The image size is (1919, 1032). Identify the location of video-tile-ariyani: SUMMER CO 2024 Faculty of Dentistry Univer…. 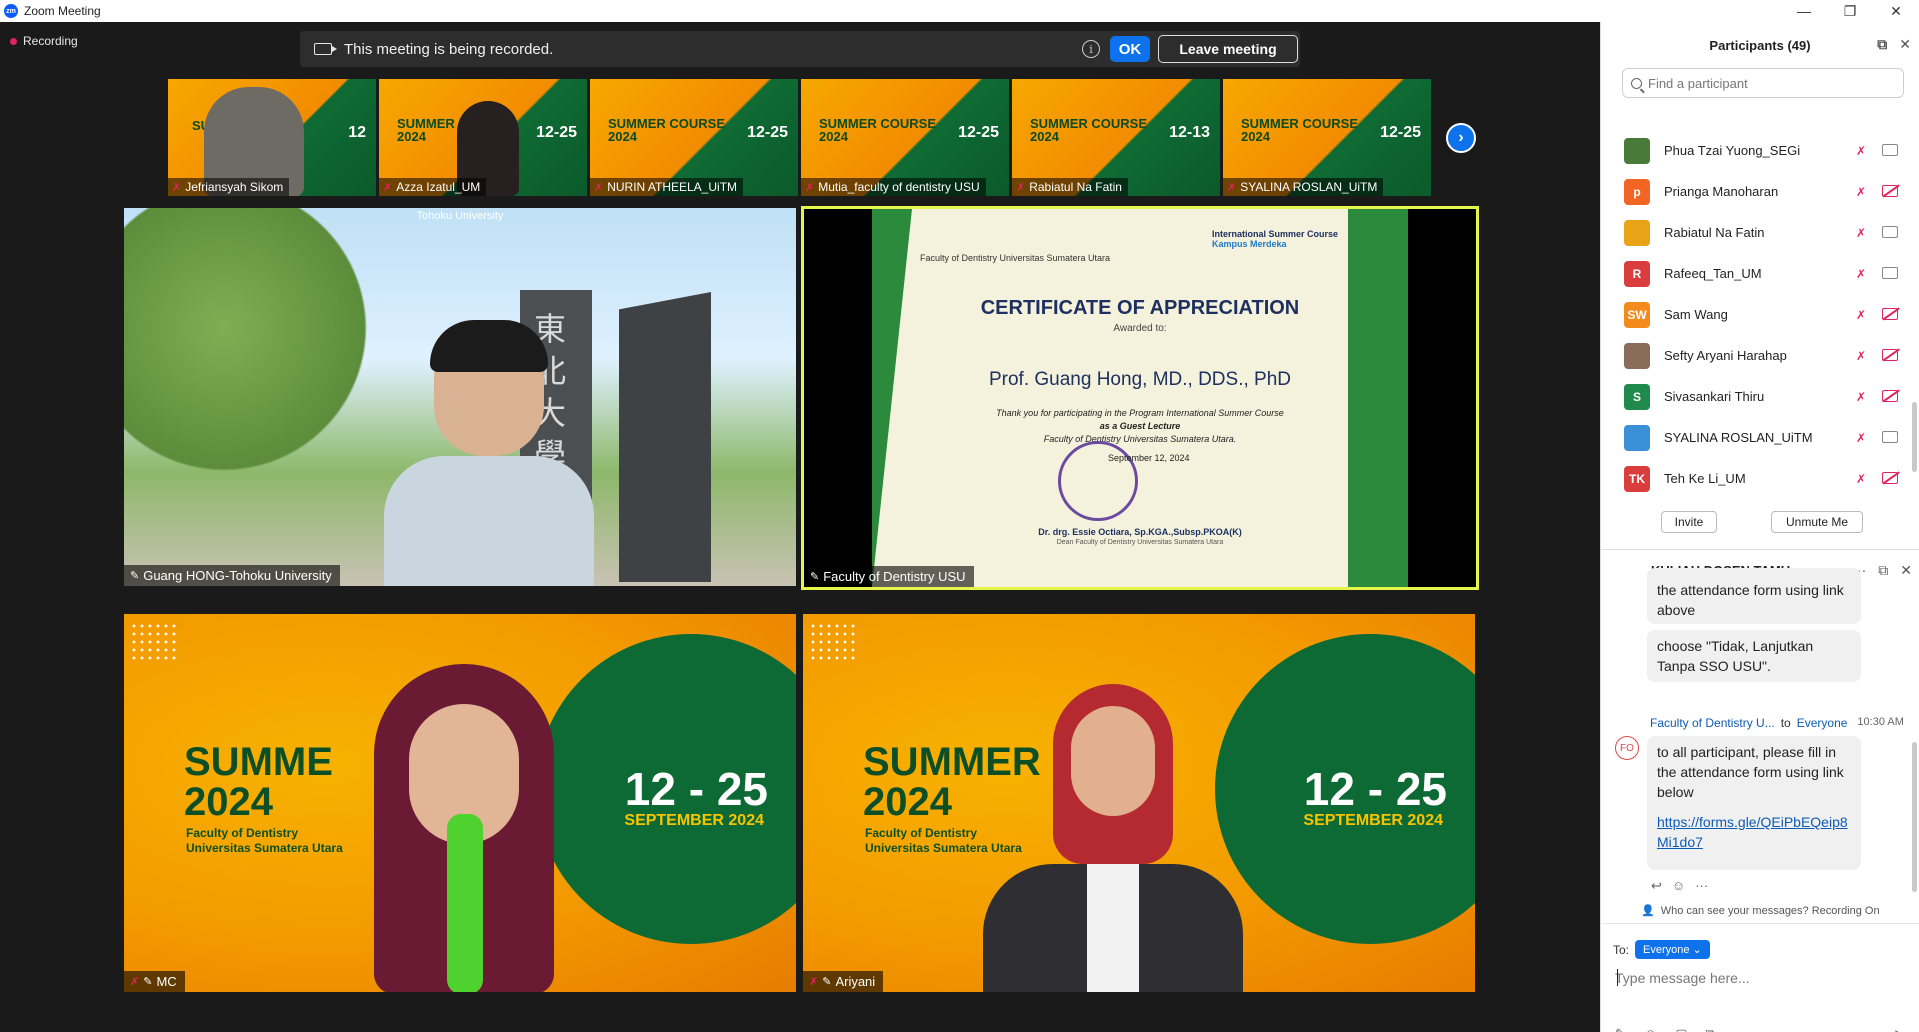
(1139, 803).